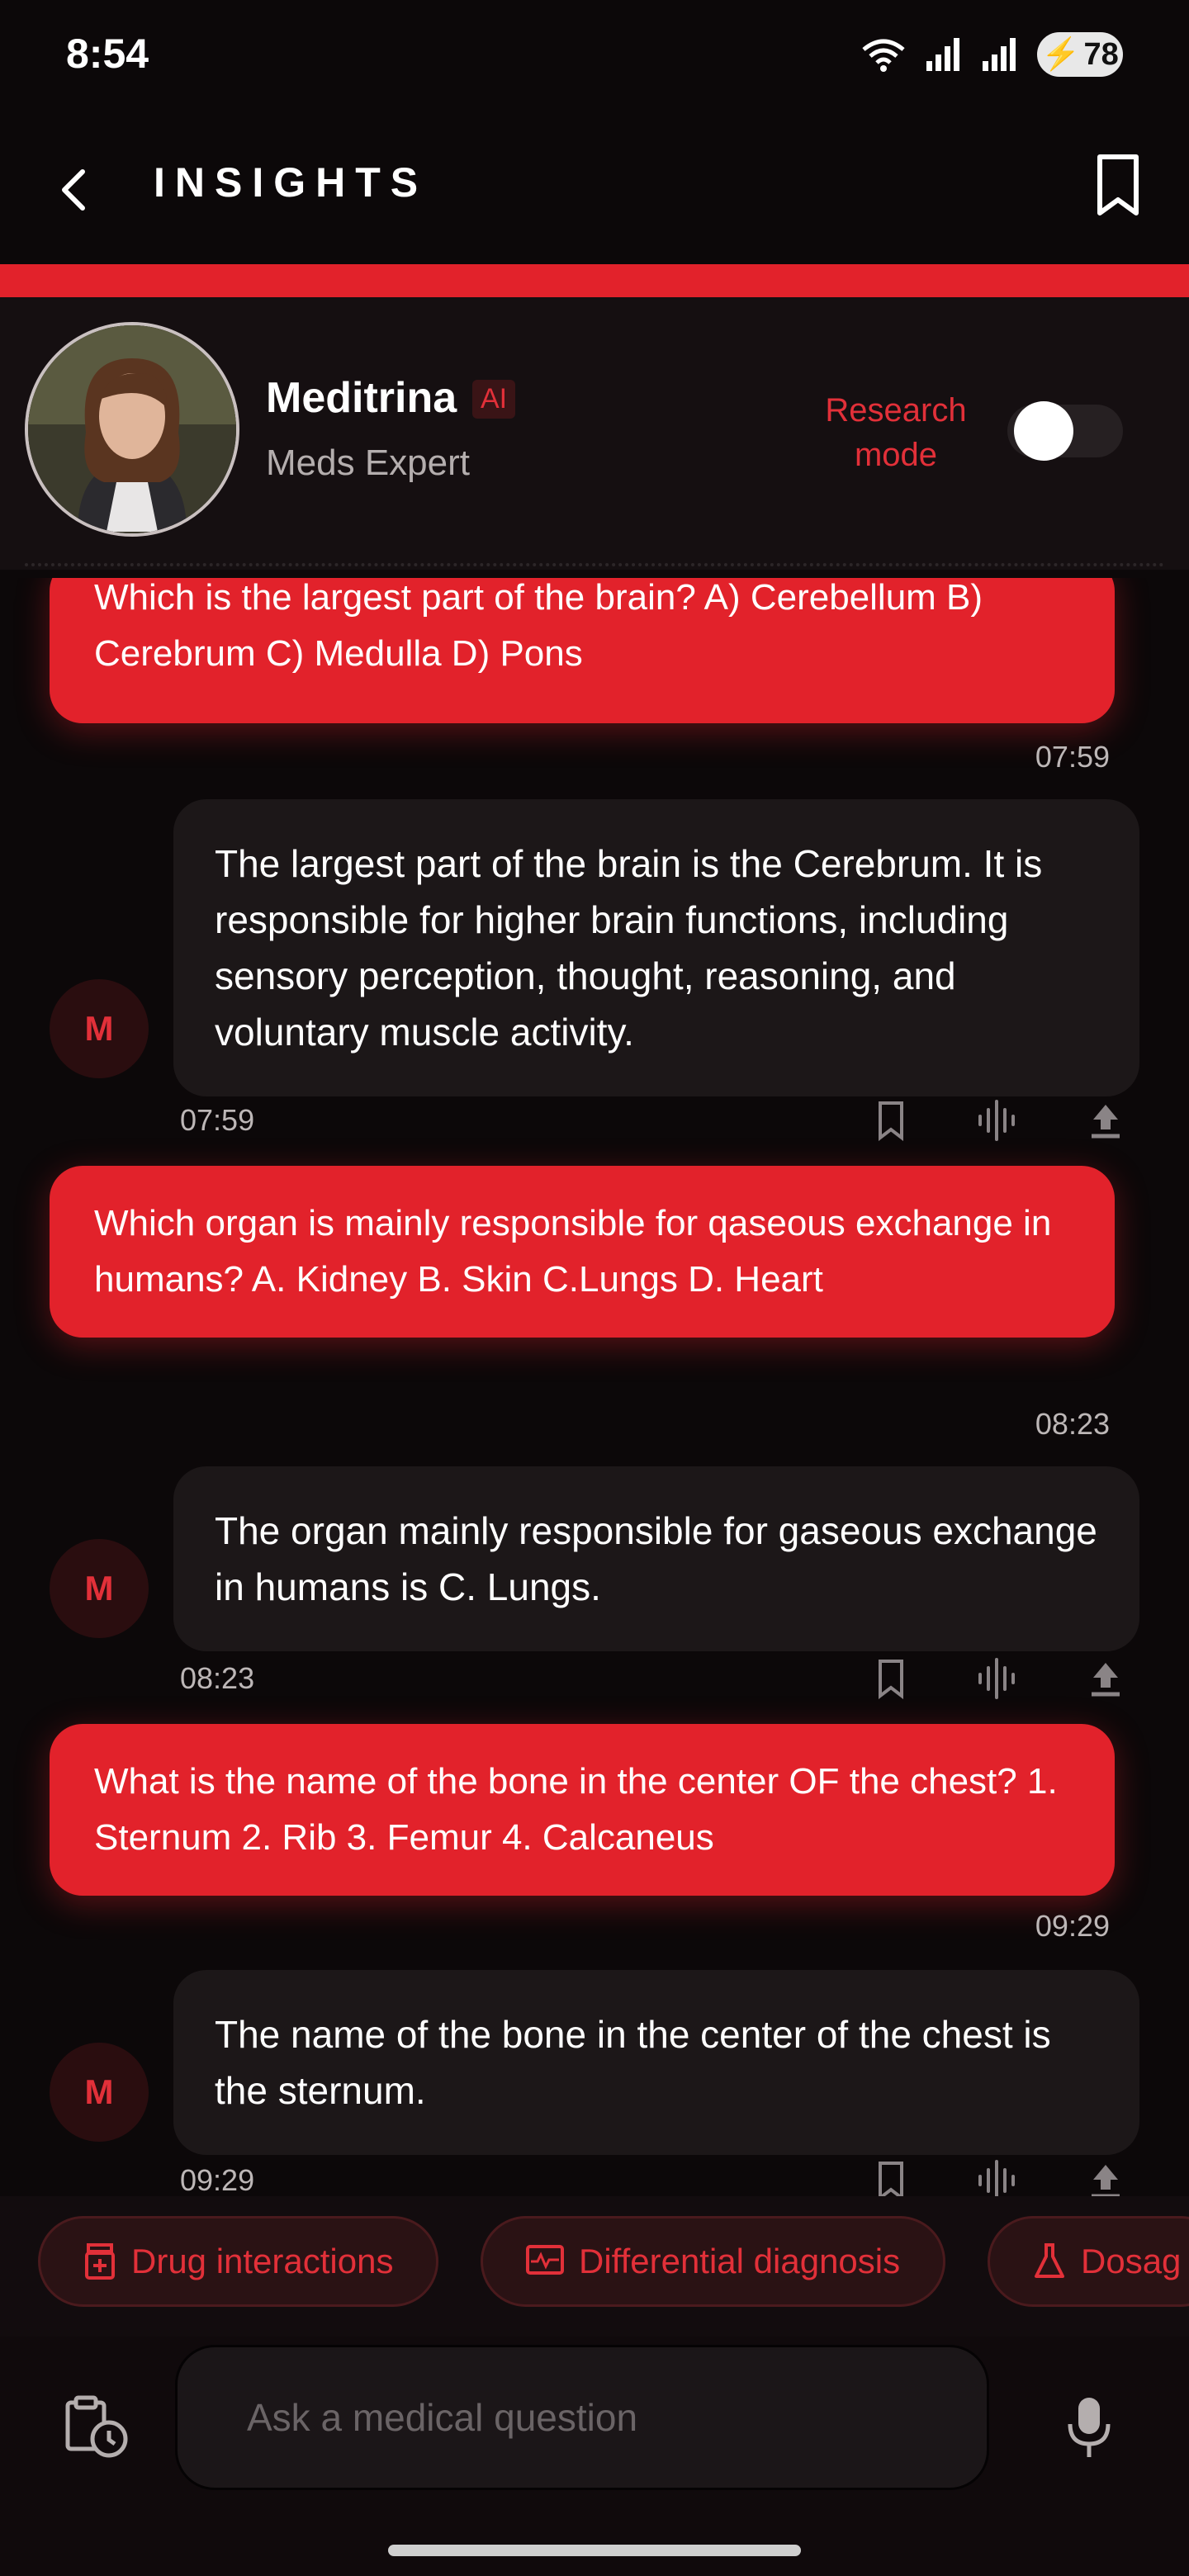 This screenshot has height=2576, width=1189. What do you see at coordinates (896, 432) in the screenshot?
I see `research-mode-label: Research mode` at bounding box center [896, 432].